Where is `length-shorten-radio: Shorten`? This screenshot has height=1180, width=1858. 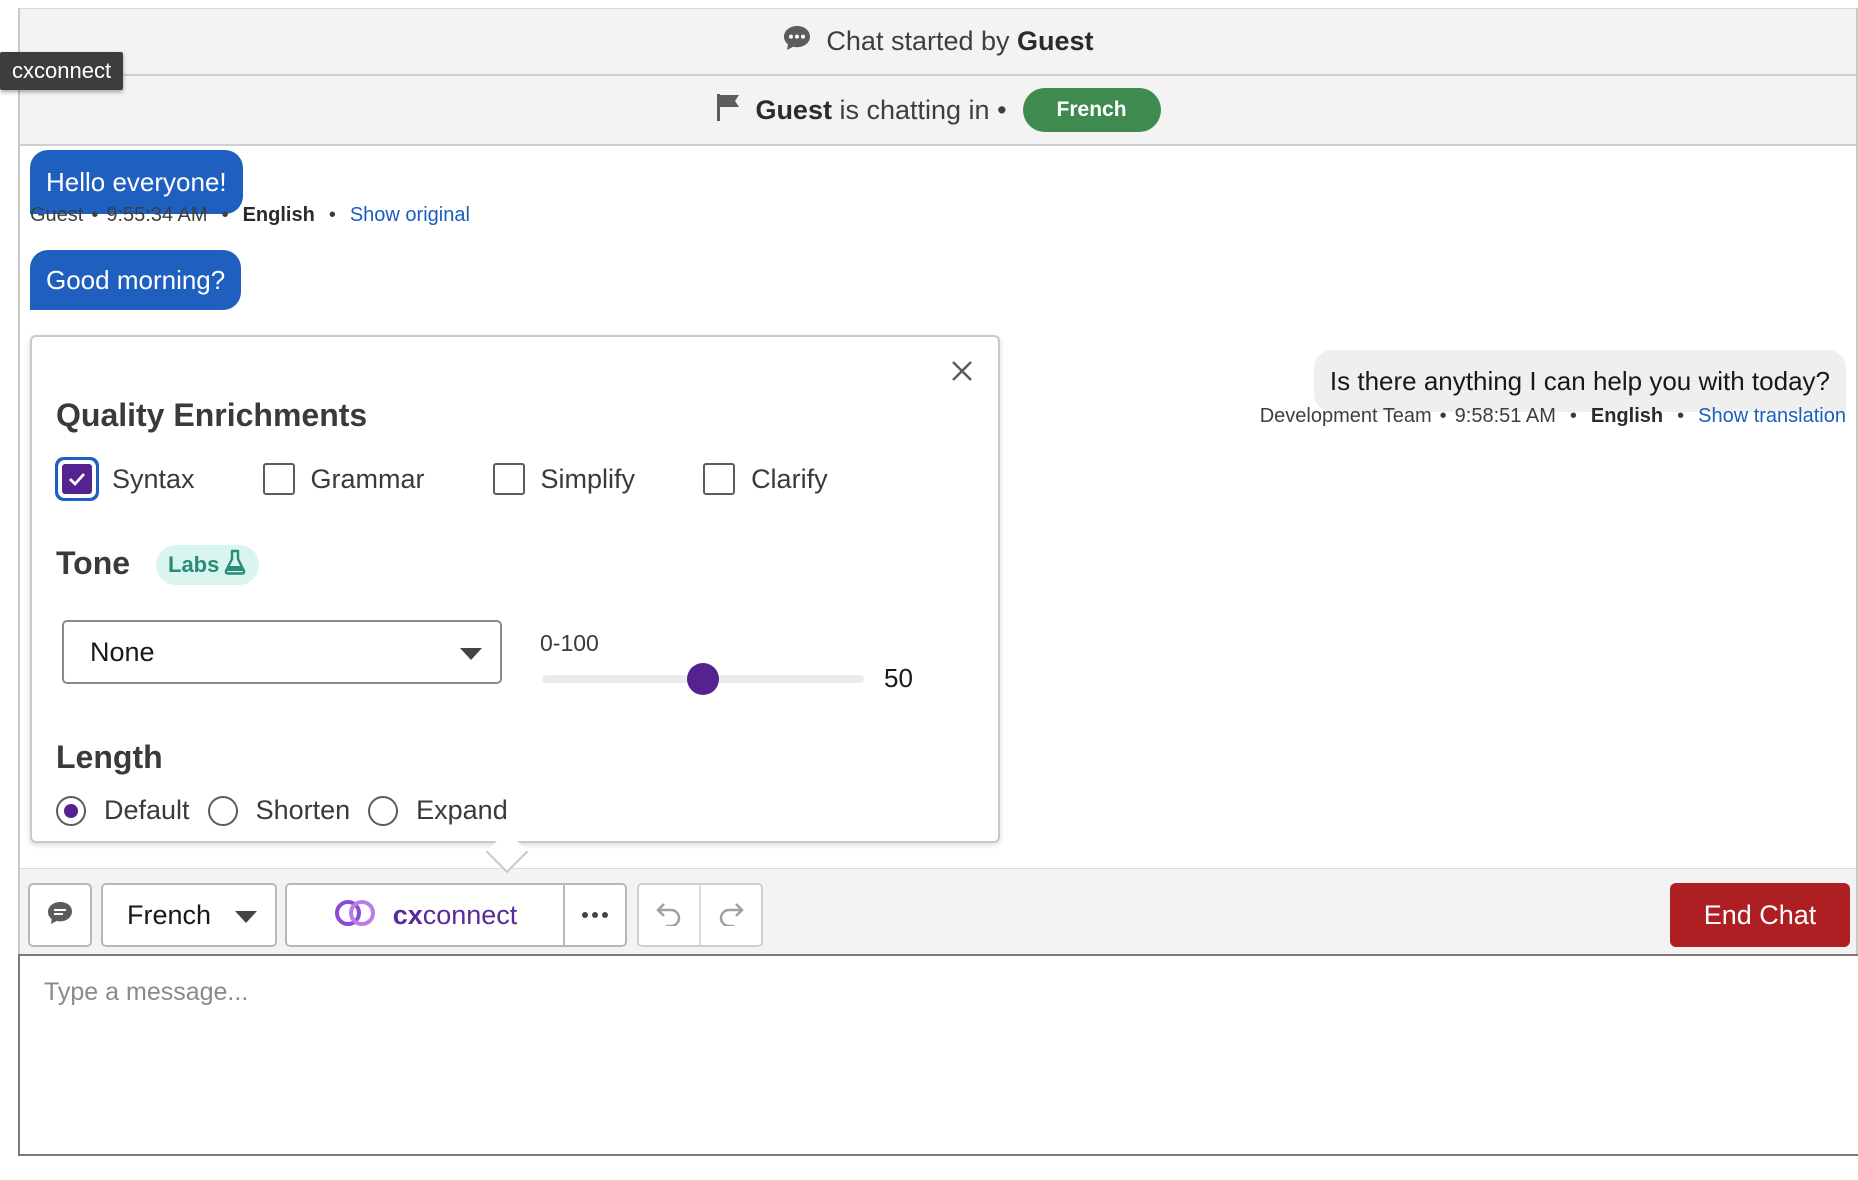
length-shorten-radio: Shorten is located at coordinates (279, 810).